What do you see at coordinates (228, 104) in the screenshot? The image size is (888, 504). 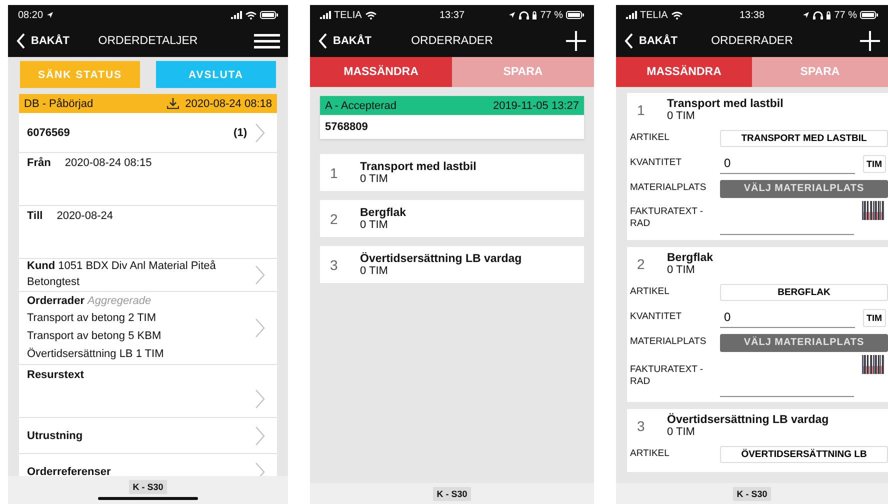 I see `status-date: 2020-08-24 08:18` at bounding box center [228, 104].